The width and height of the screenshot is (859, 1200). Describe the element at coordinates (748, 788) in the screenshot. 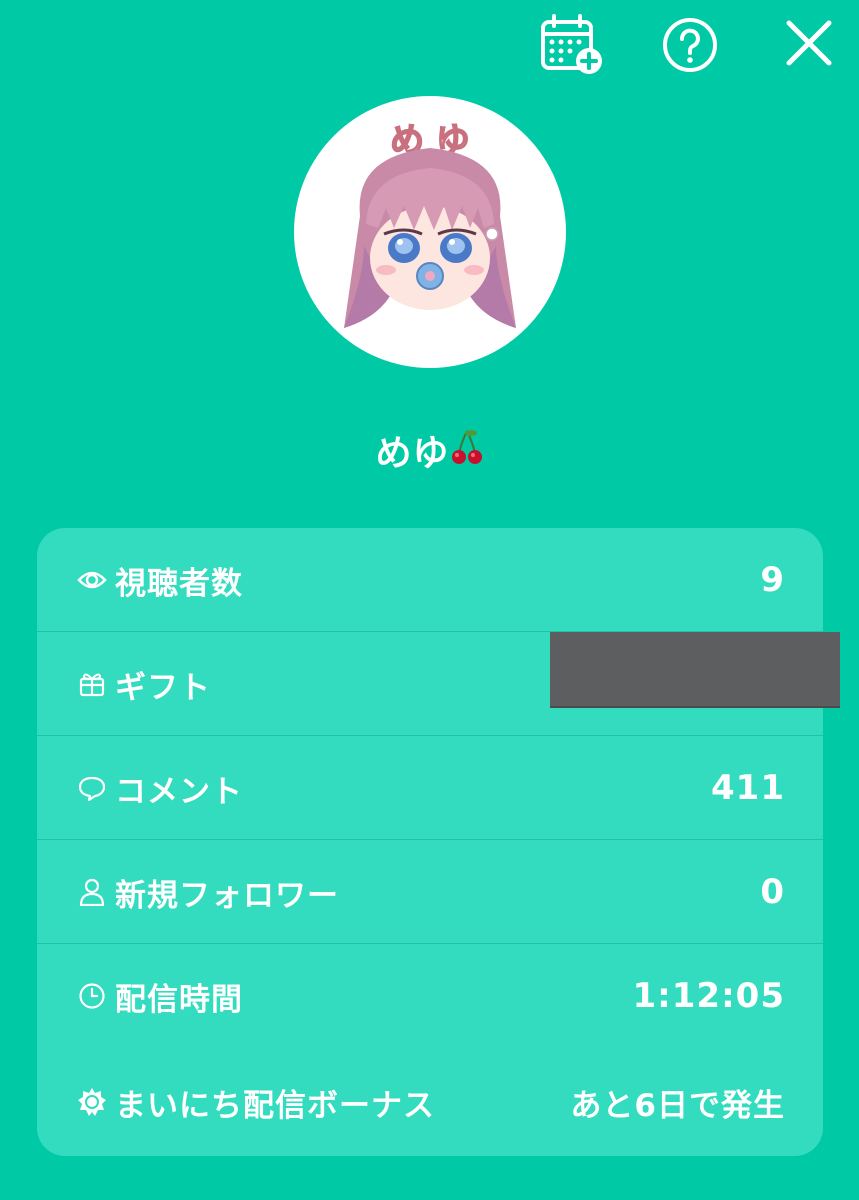

I see `stat-value: 411` at that location.